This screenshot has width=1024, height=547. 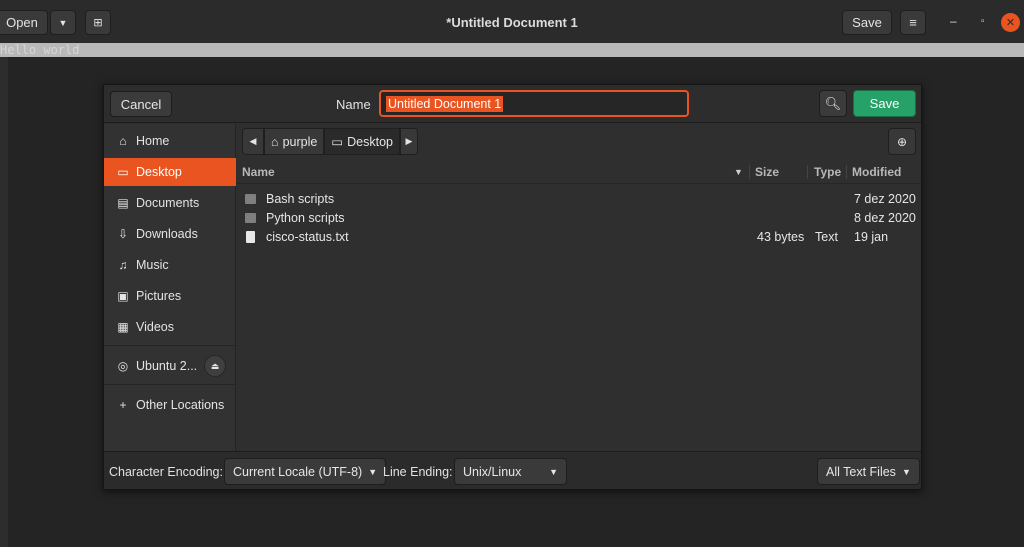 I want to click on file-modified: 19 jan, so click(x=871, y=237).